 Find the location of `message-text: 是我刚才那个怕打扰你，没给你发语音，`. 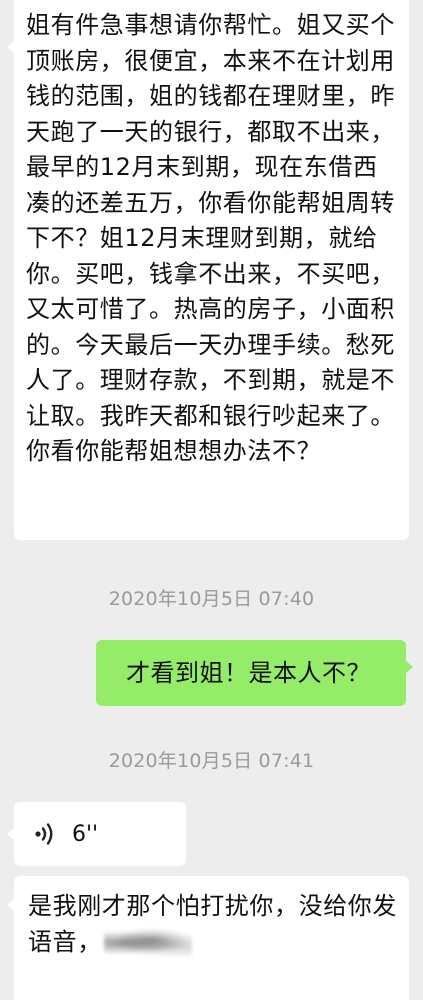

message-text: 是我刚才那个怕打扰你，没给你发语音， is located at coordinates (212, 924).